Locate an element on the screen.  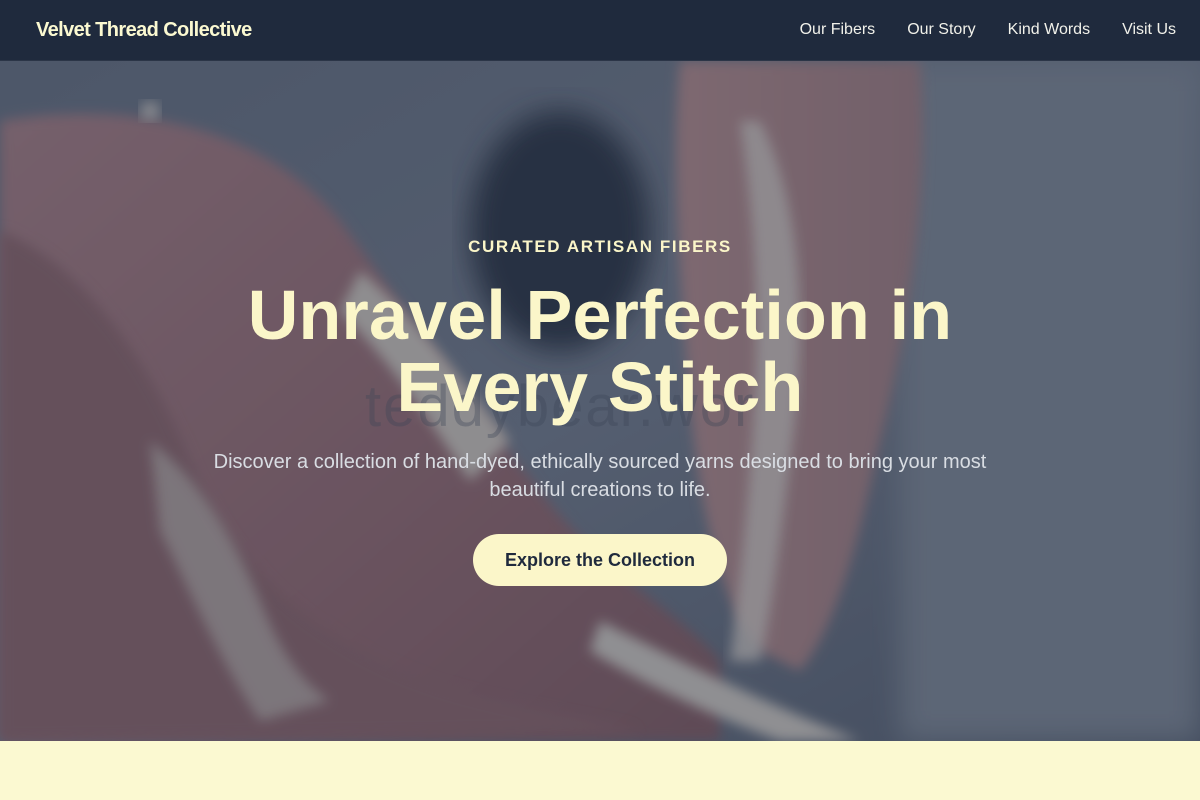
nav-link-kind-words: Kind Words is located at coordinates (1049, 30).